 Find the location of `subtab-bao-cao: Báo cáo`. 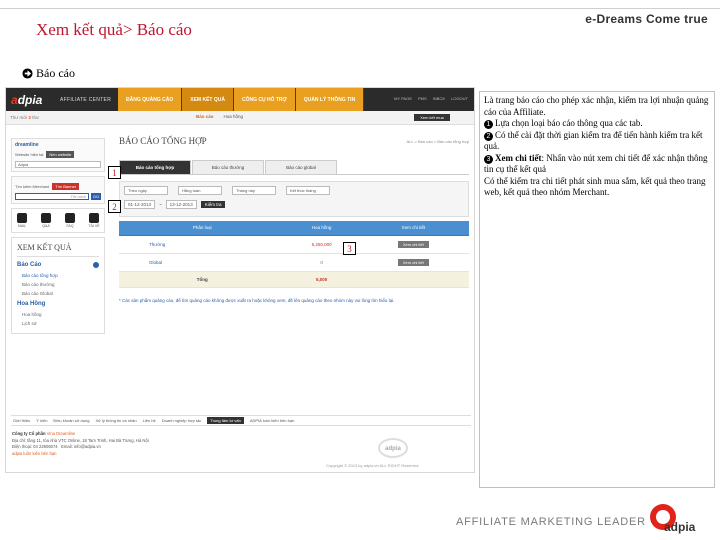

subtab-bao-cao: Báo cáo is located at coordinates (205, 116).